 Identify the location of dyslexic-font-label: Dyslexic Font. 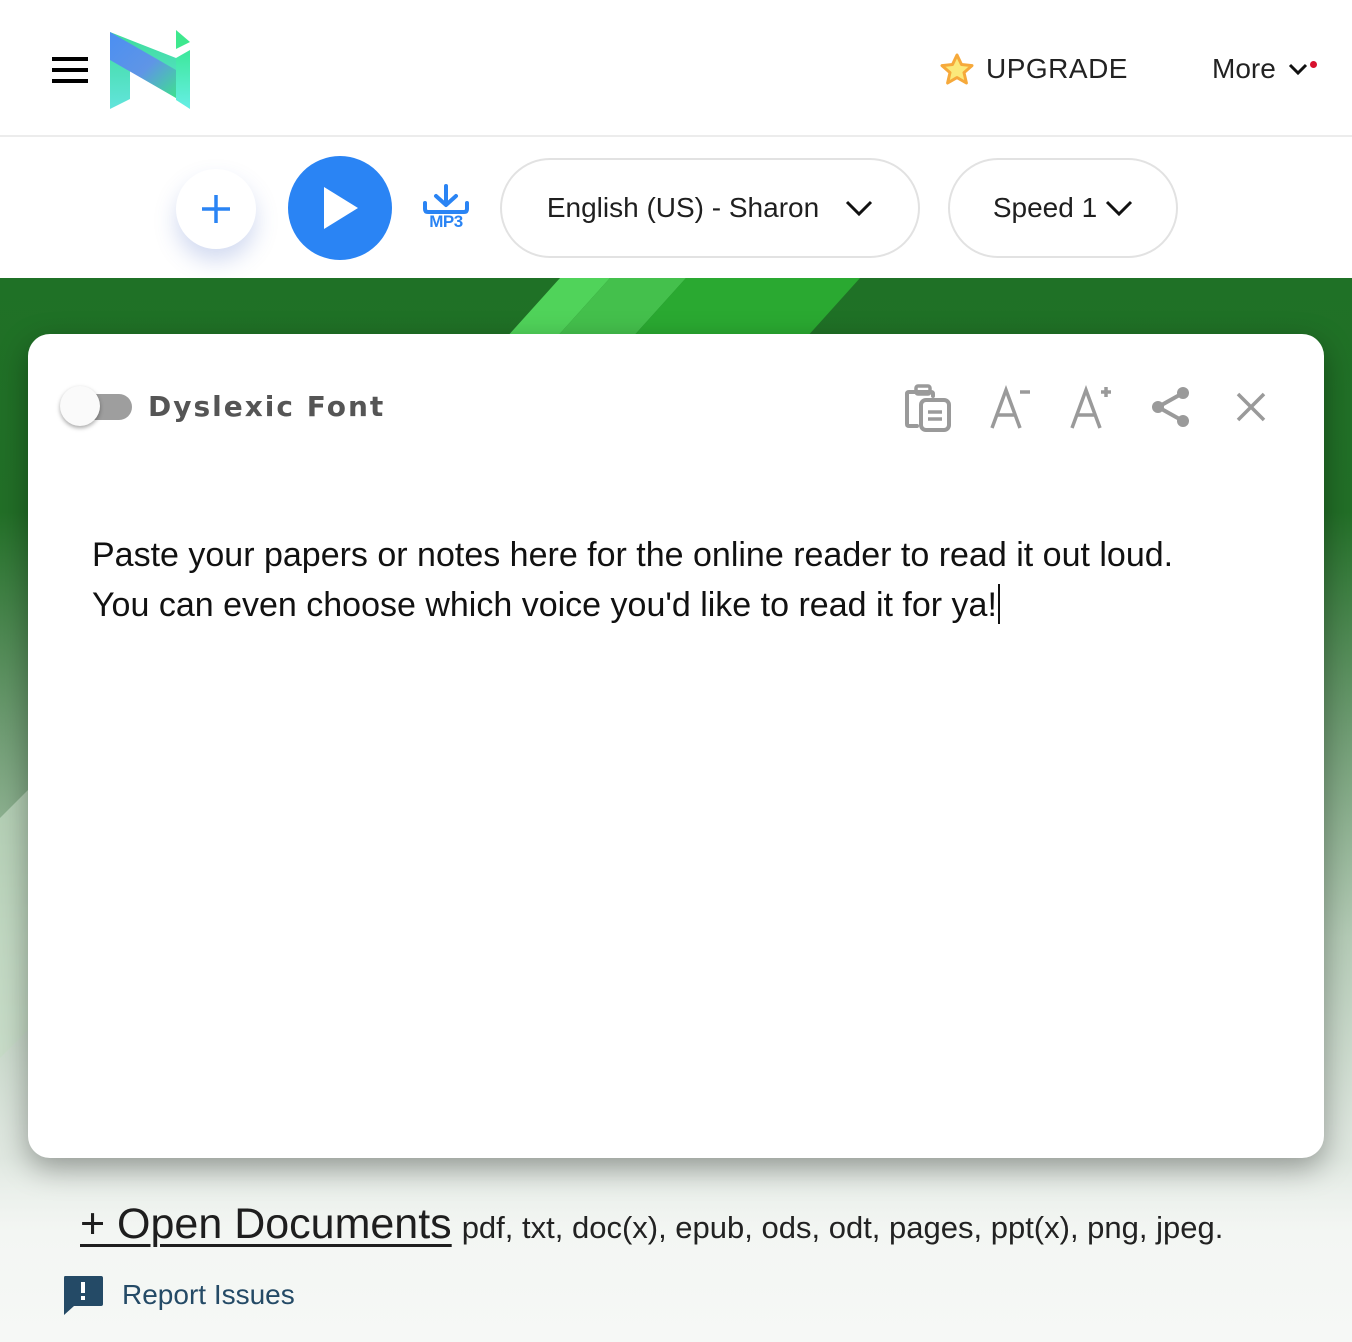
(267, 406).